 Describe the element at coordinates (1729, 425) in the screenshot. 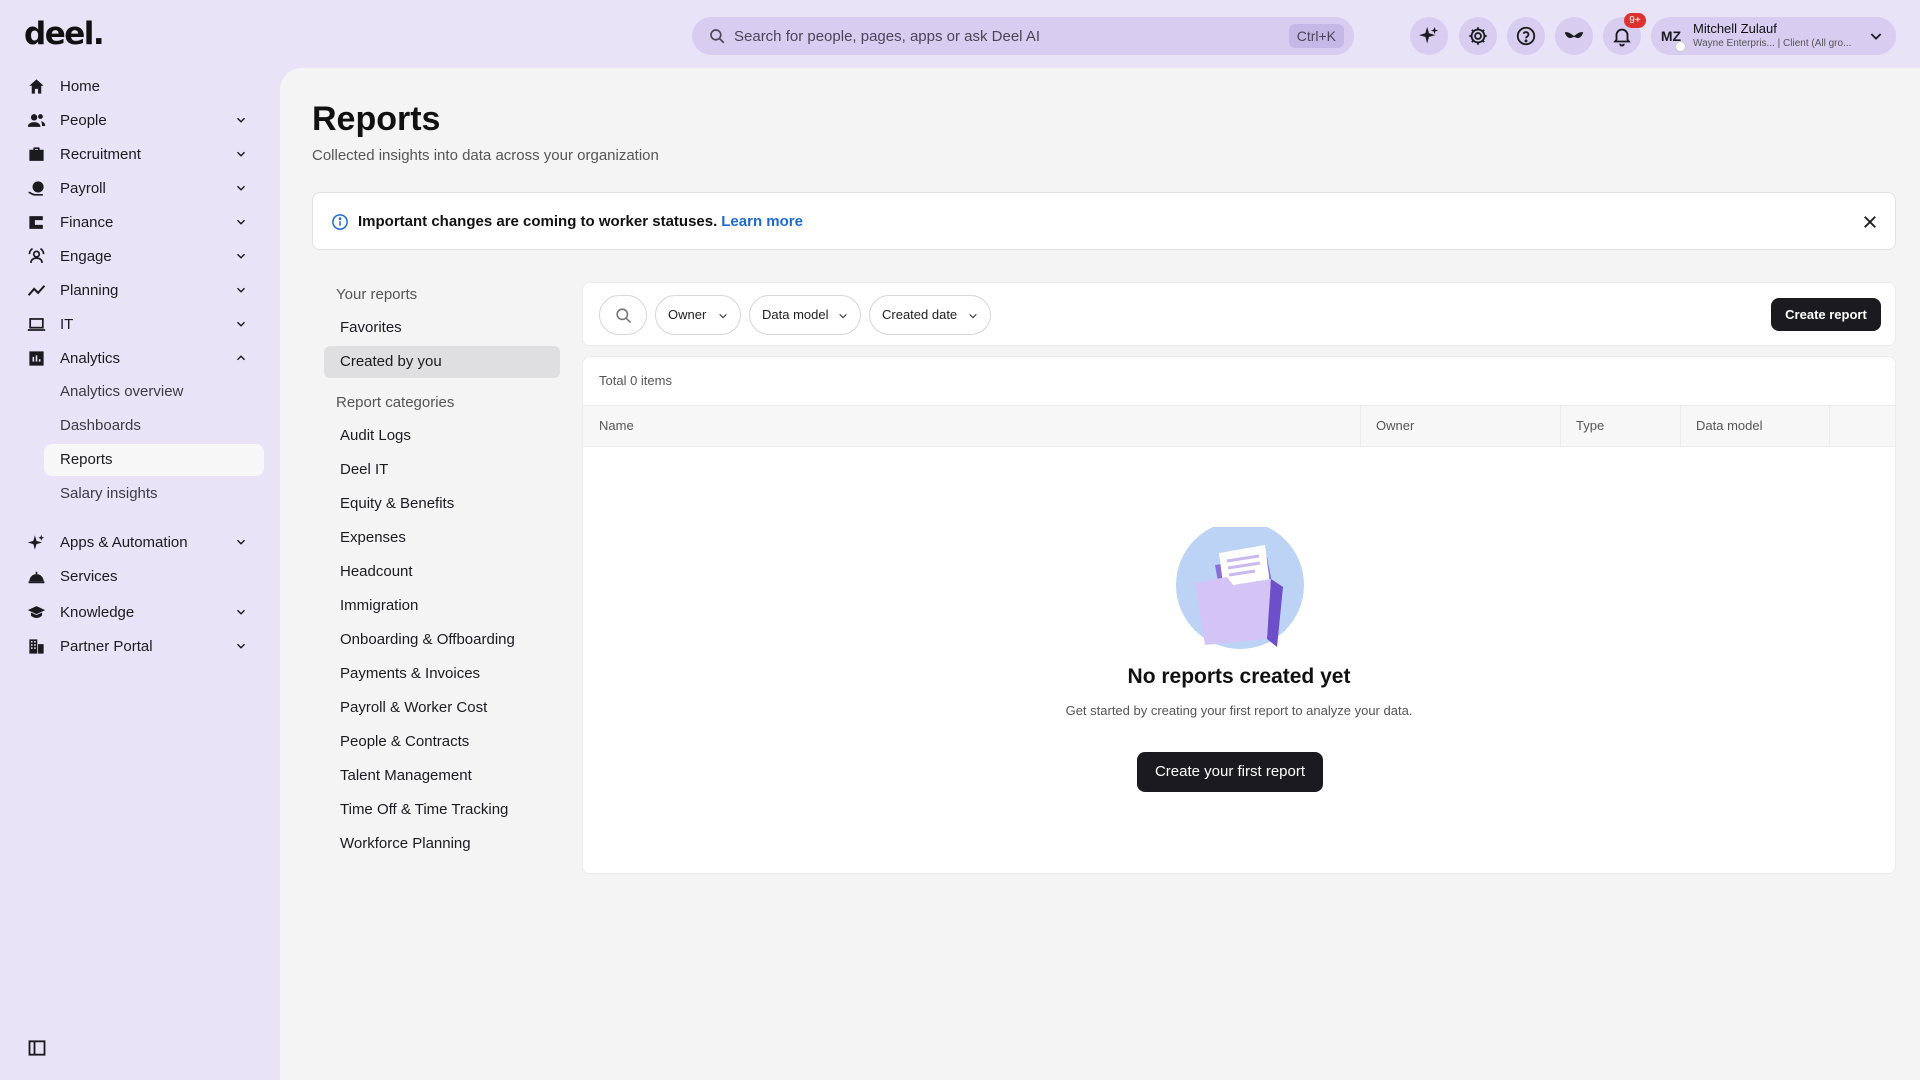

I see `column-header-data-model: Data model` at that location.